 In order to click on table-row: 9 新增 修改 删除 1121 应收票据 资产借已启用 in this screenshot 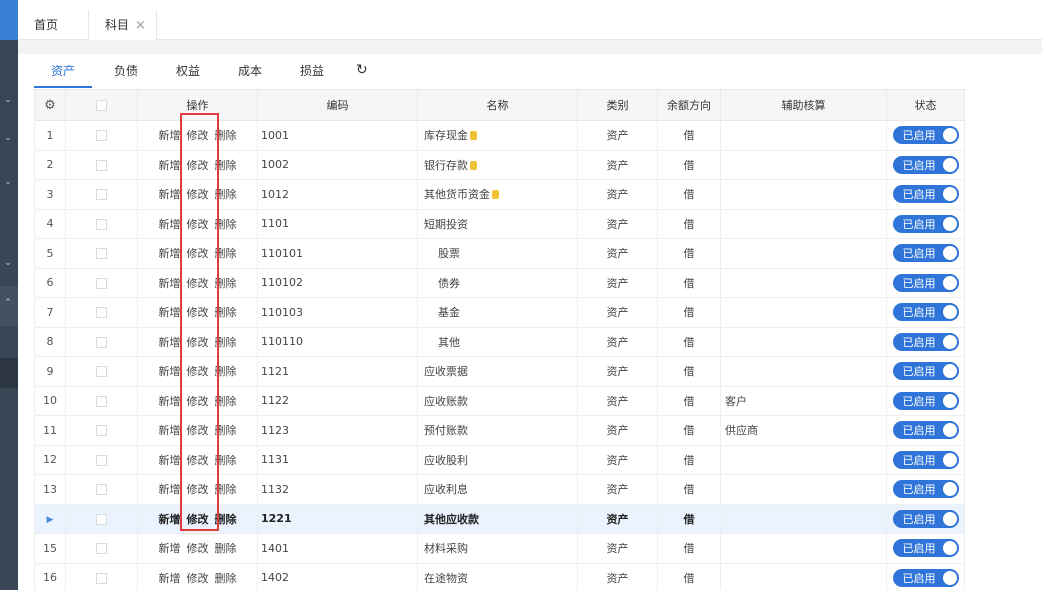, I will do `click(499, 371)`.